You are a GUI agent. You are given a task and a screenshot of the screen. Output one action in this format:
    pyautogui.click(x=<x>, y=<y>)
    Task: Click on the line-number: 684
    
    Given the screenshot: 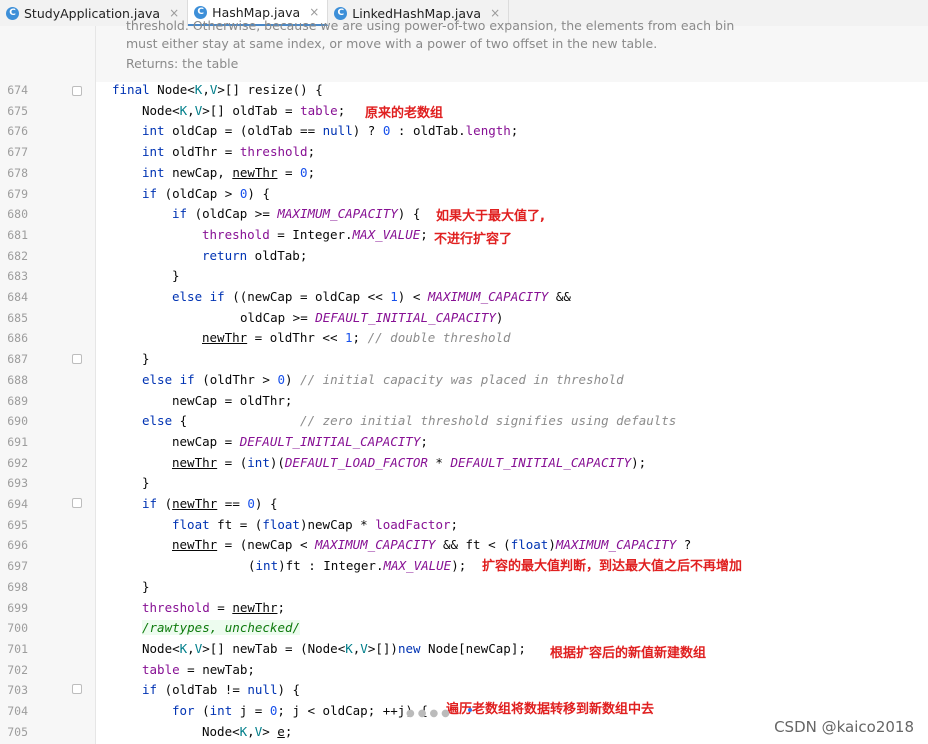 What is the action you would take?
    pyautogui.click(x=17, y=297)
    